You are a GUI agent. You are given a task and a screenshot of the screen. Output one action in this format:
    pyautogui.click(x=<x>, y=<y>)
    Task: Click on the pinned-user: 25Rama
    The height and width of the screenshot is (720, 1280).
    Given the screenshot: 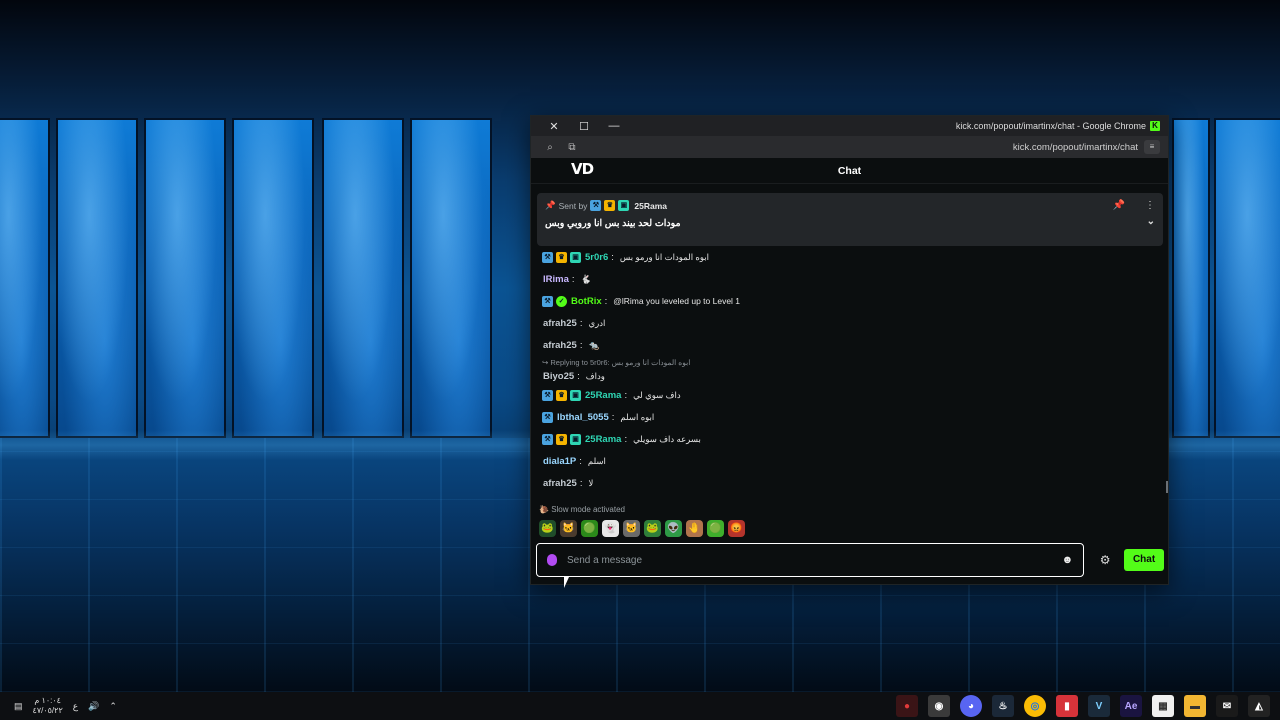 What is the action you would take?
    pyautogui.click(x=650, y=206)
    